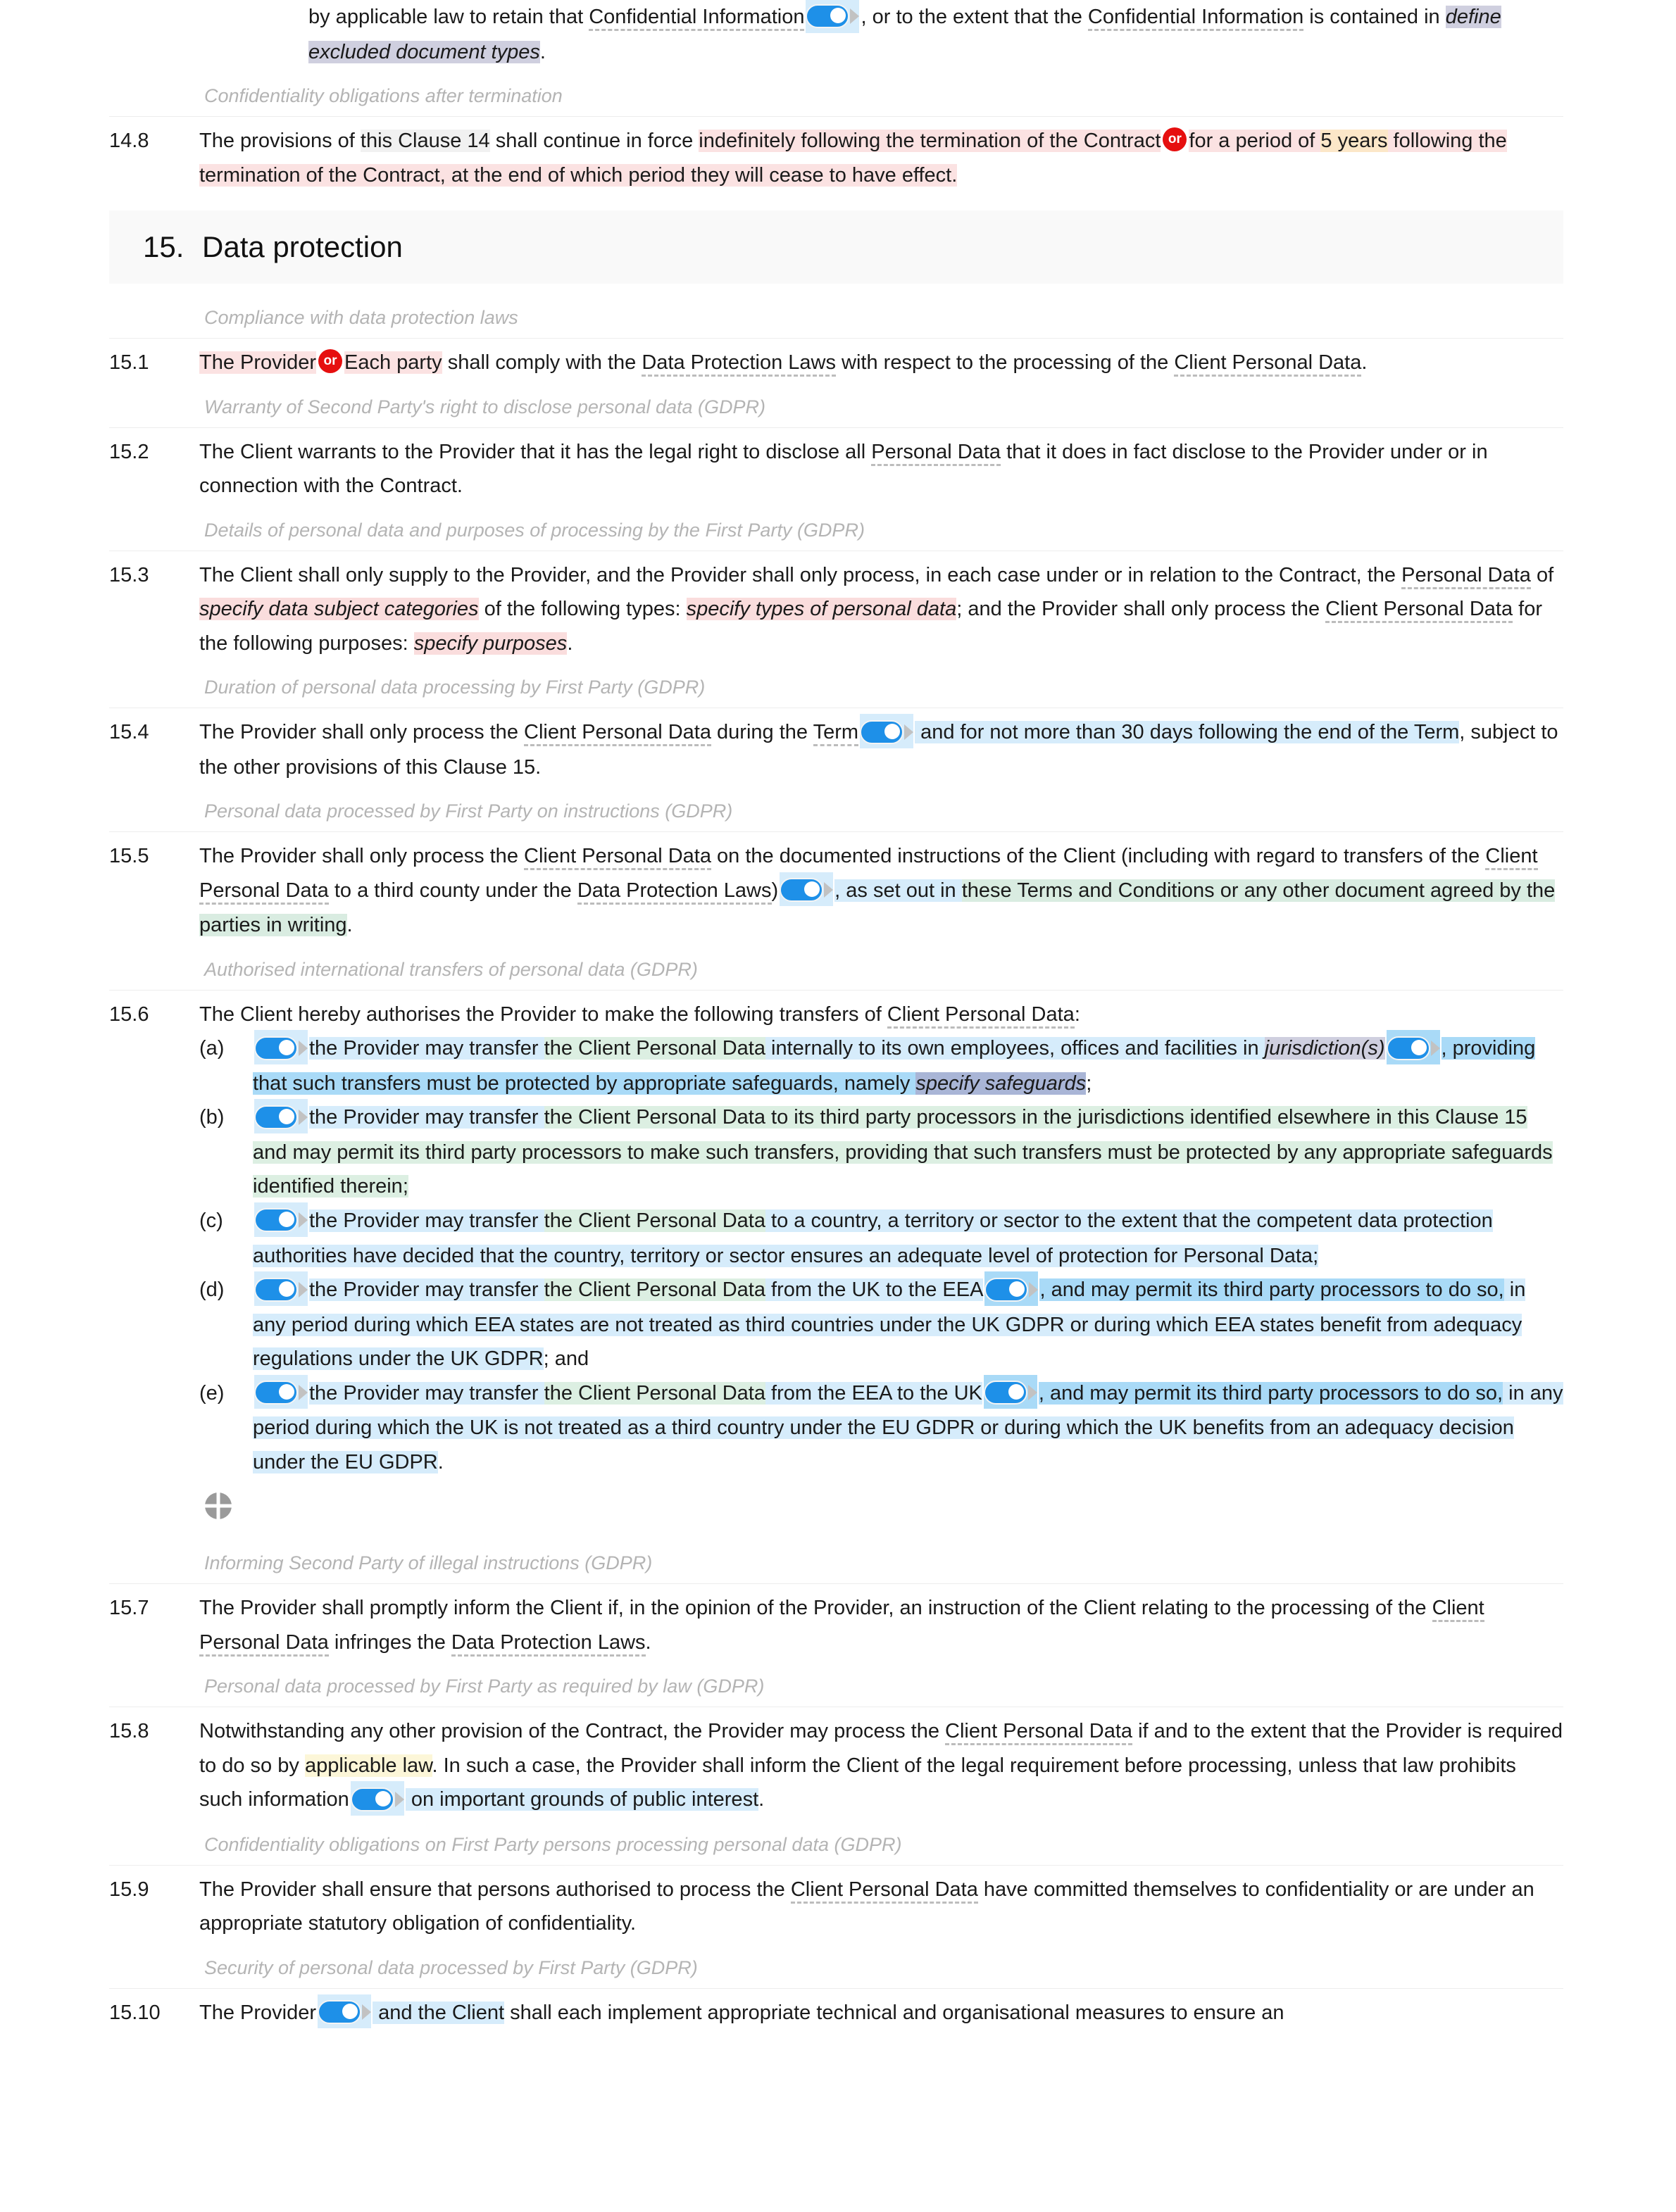  What do you see at coordinates (339, 609) in the screenshot?
I see `placeholder-field: specify data subject categories` at bounding box center [339, 609].